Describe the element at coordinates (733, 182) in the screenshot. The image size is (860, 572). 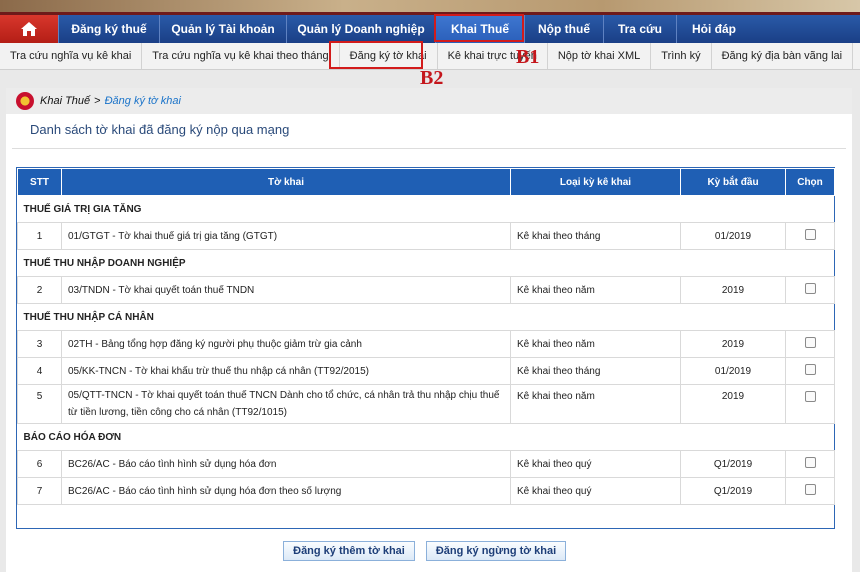
I see `col-header-start: Kỳ bắt đầu` at that location.